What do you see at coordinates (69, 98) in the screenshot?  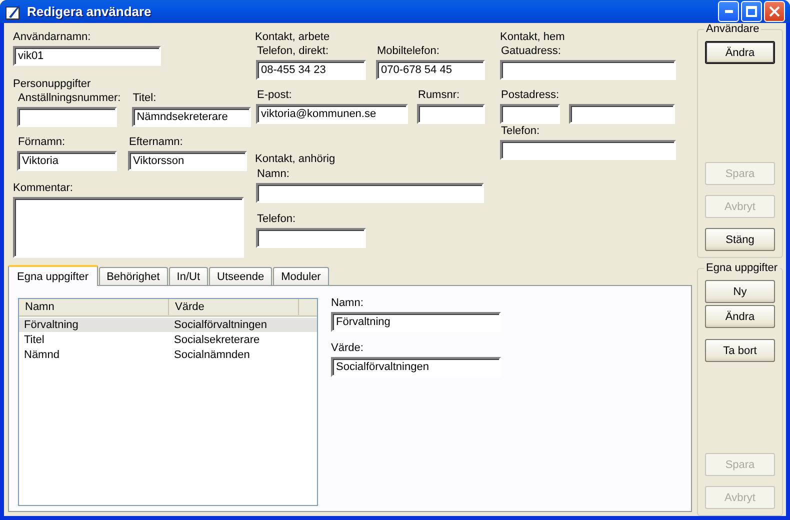 I see `field-label: Anställningsnummer:` at bounding box center [69, 98].